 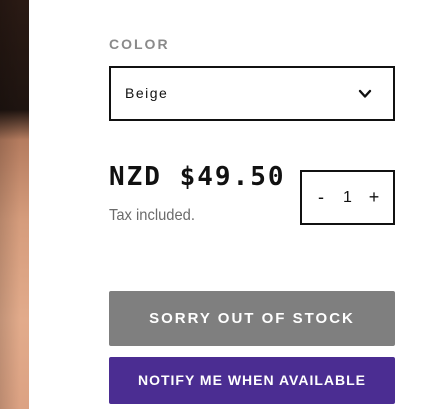 What do you see at coordinates (374, 197) in the screenshot?
I see `quantity-increase-button: +` at bounding box center [374, 197].